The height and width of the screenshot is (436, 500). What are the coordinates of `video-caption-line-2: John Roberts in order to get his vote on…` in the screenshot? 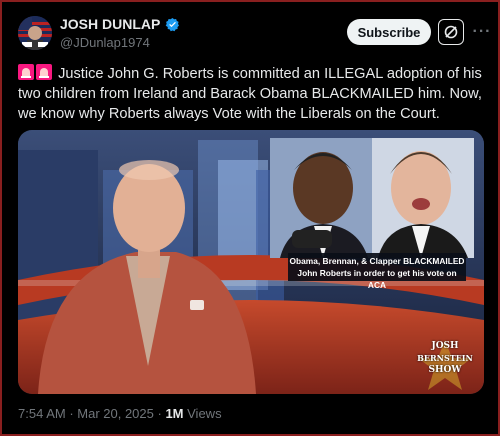 It's located at (377, 279).